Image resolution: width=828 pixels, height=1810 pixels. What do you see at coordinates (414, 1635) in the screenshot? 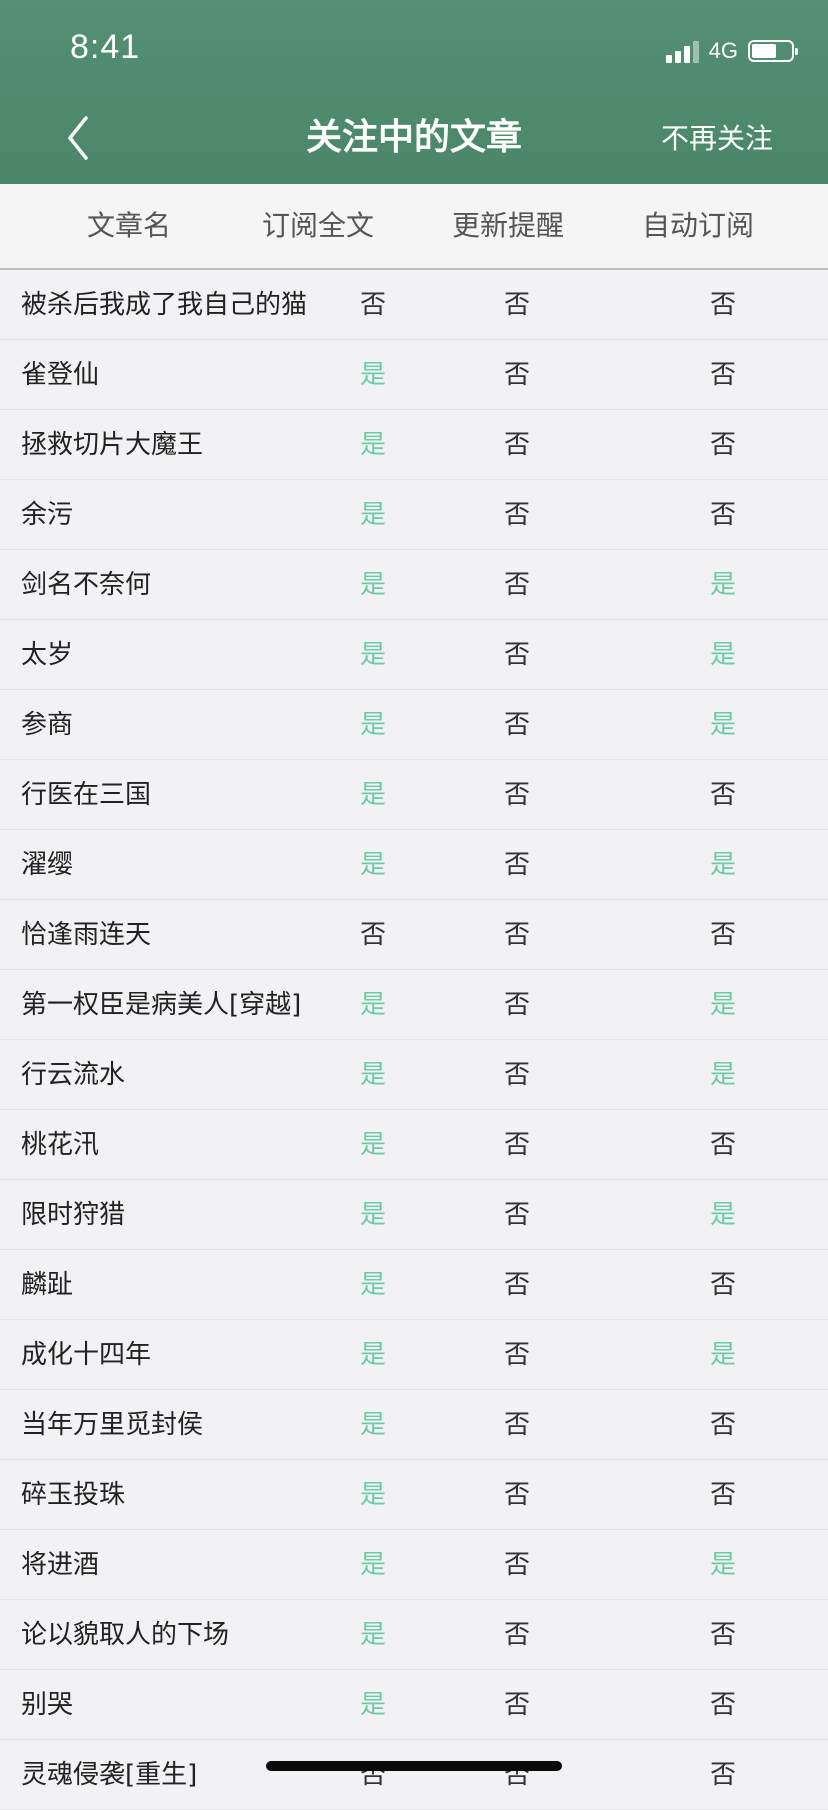
I see `table-row: 论以貌取人的下场 是 否 否` at bounding box center [414, 1635].